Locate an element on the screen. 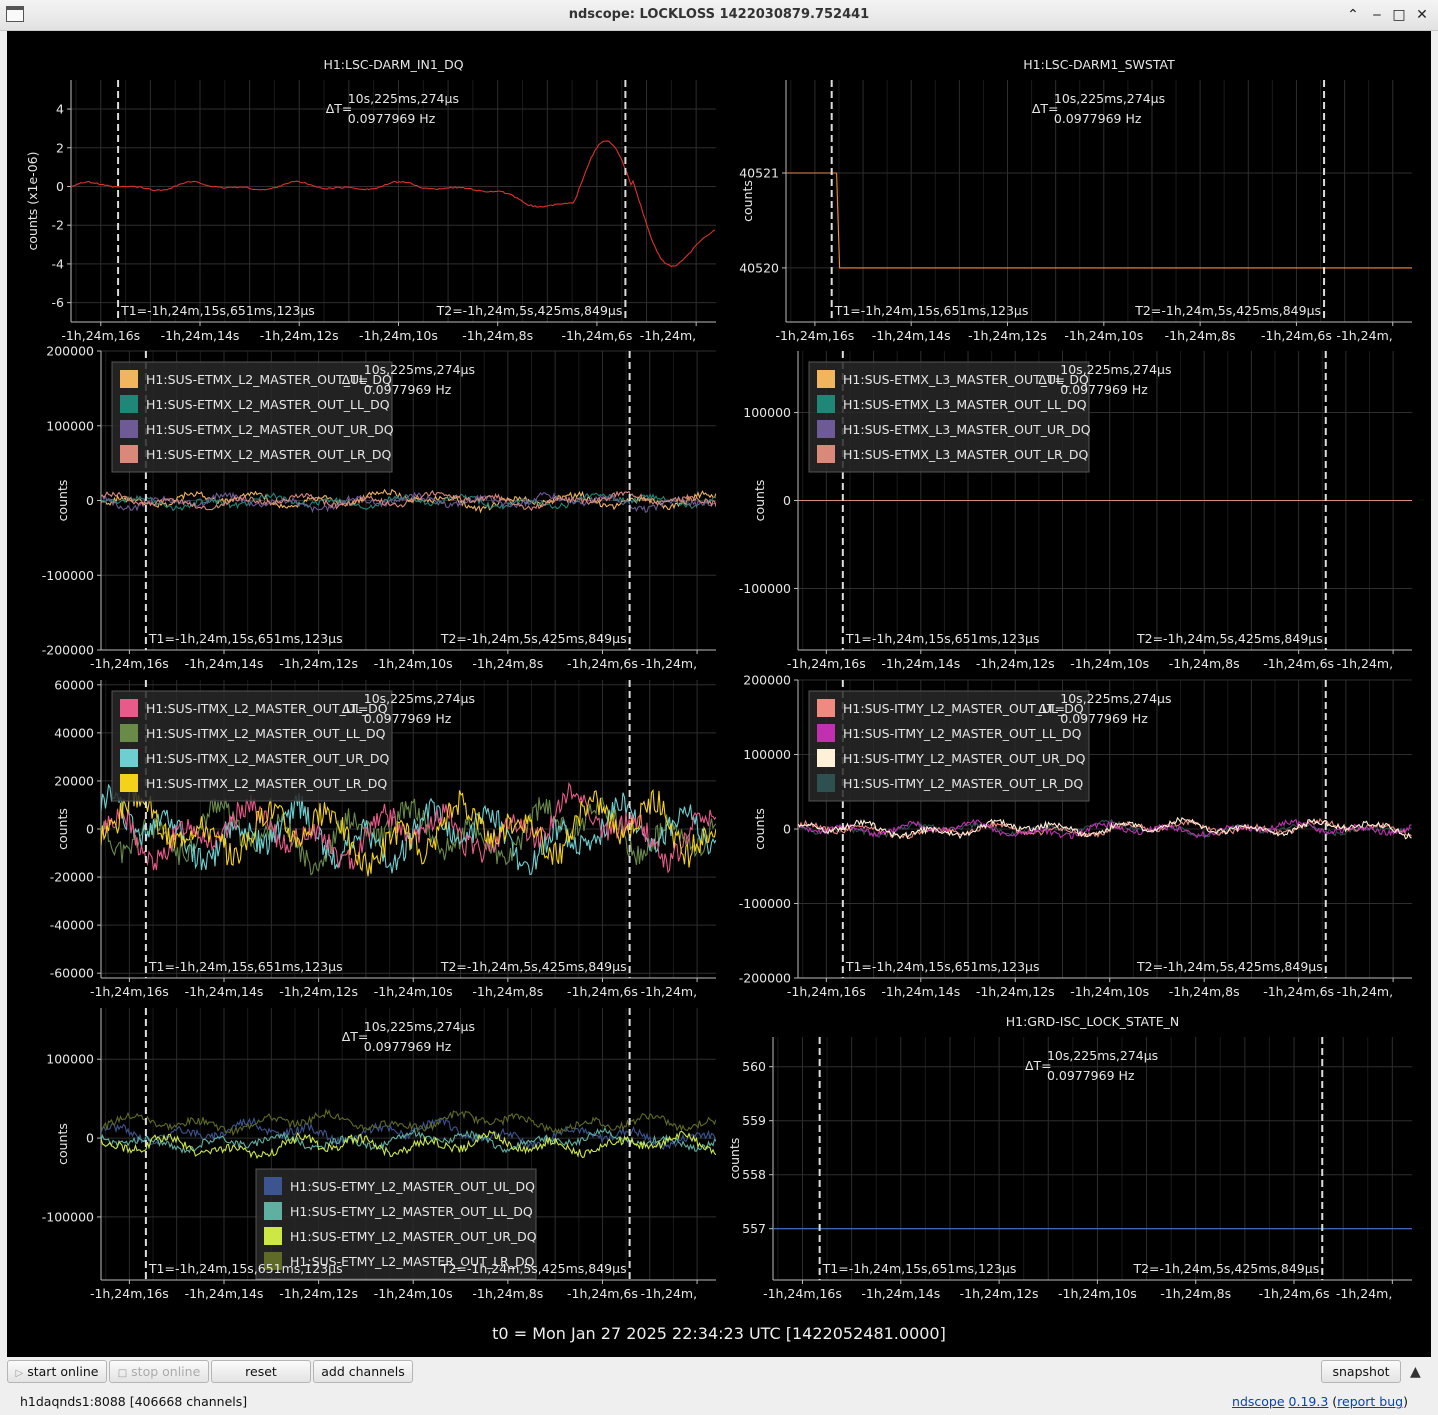 The width and height of the screenshot is (1438, 1415). legend-label: H1:SUS-ITMY_L2_MASTER_OUT_LL_DQ is located at coordinates (962, 733).